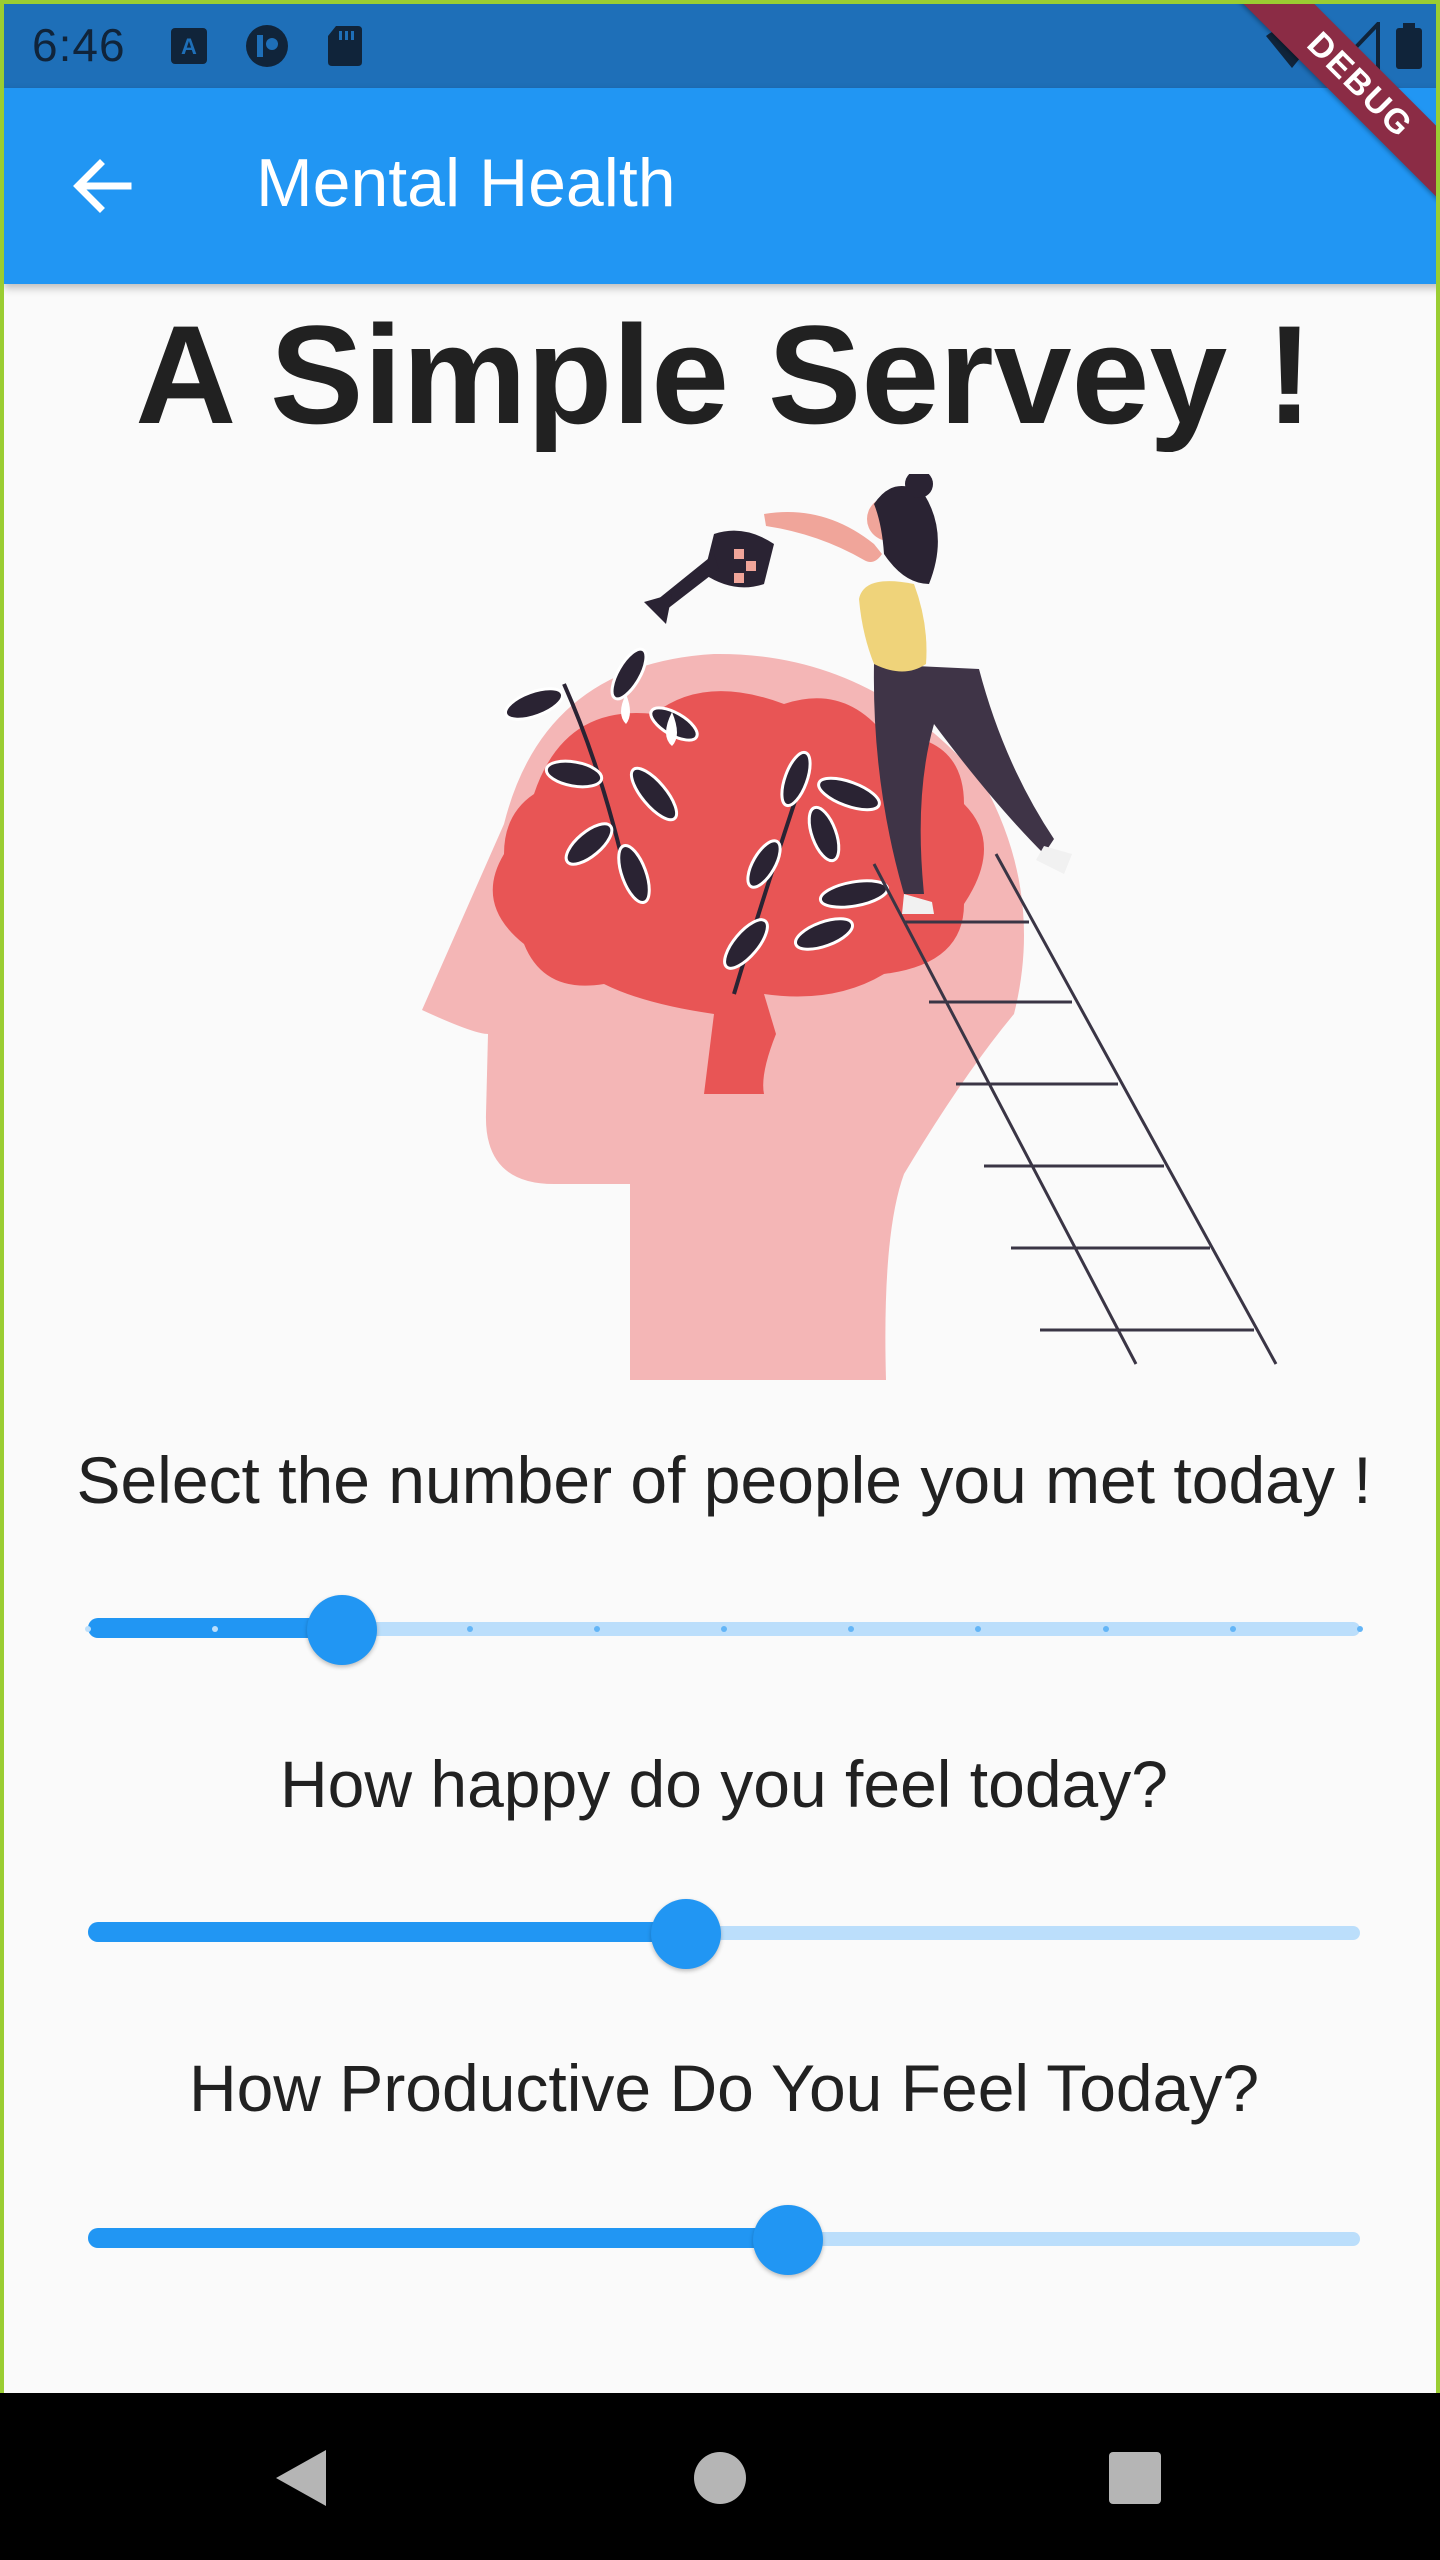 The width and height of the screenshot is (1440, 2560). What do you see at coordinates (724, 1933) in the screenshot?
I see `happiness-slider` at bounding box center [724, 1933].